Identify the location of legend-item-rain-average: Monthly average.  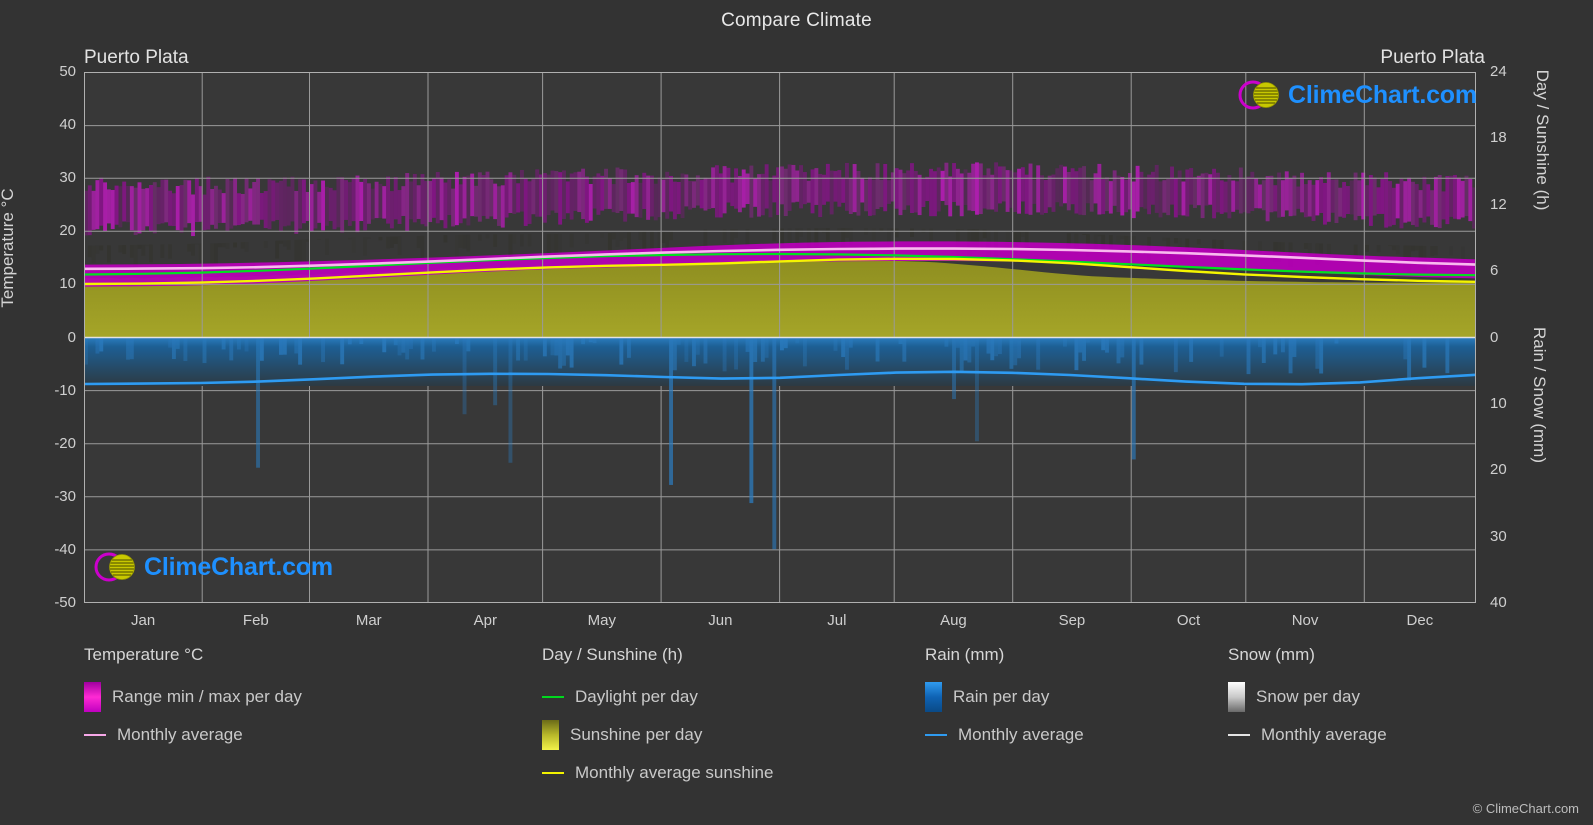
(1075, 735).